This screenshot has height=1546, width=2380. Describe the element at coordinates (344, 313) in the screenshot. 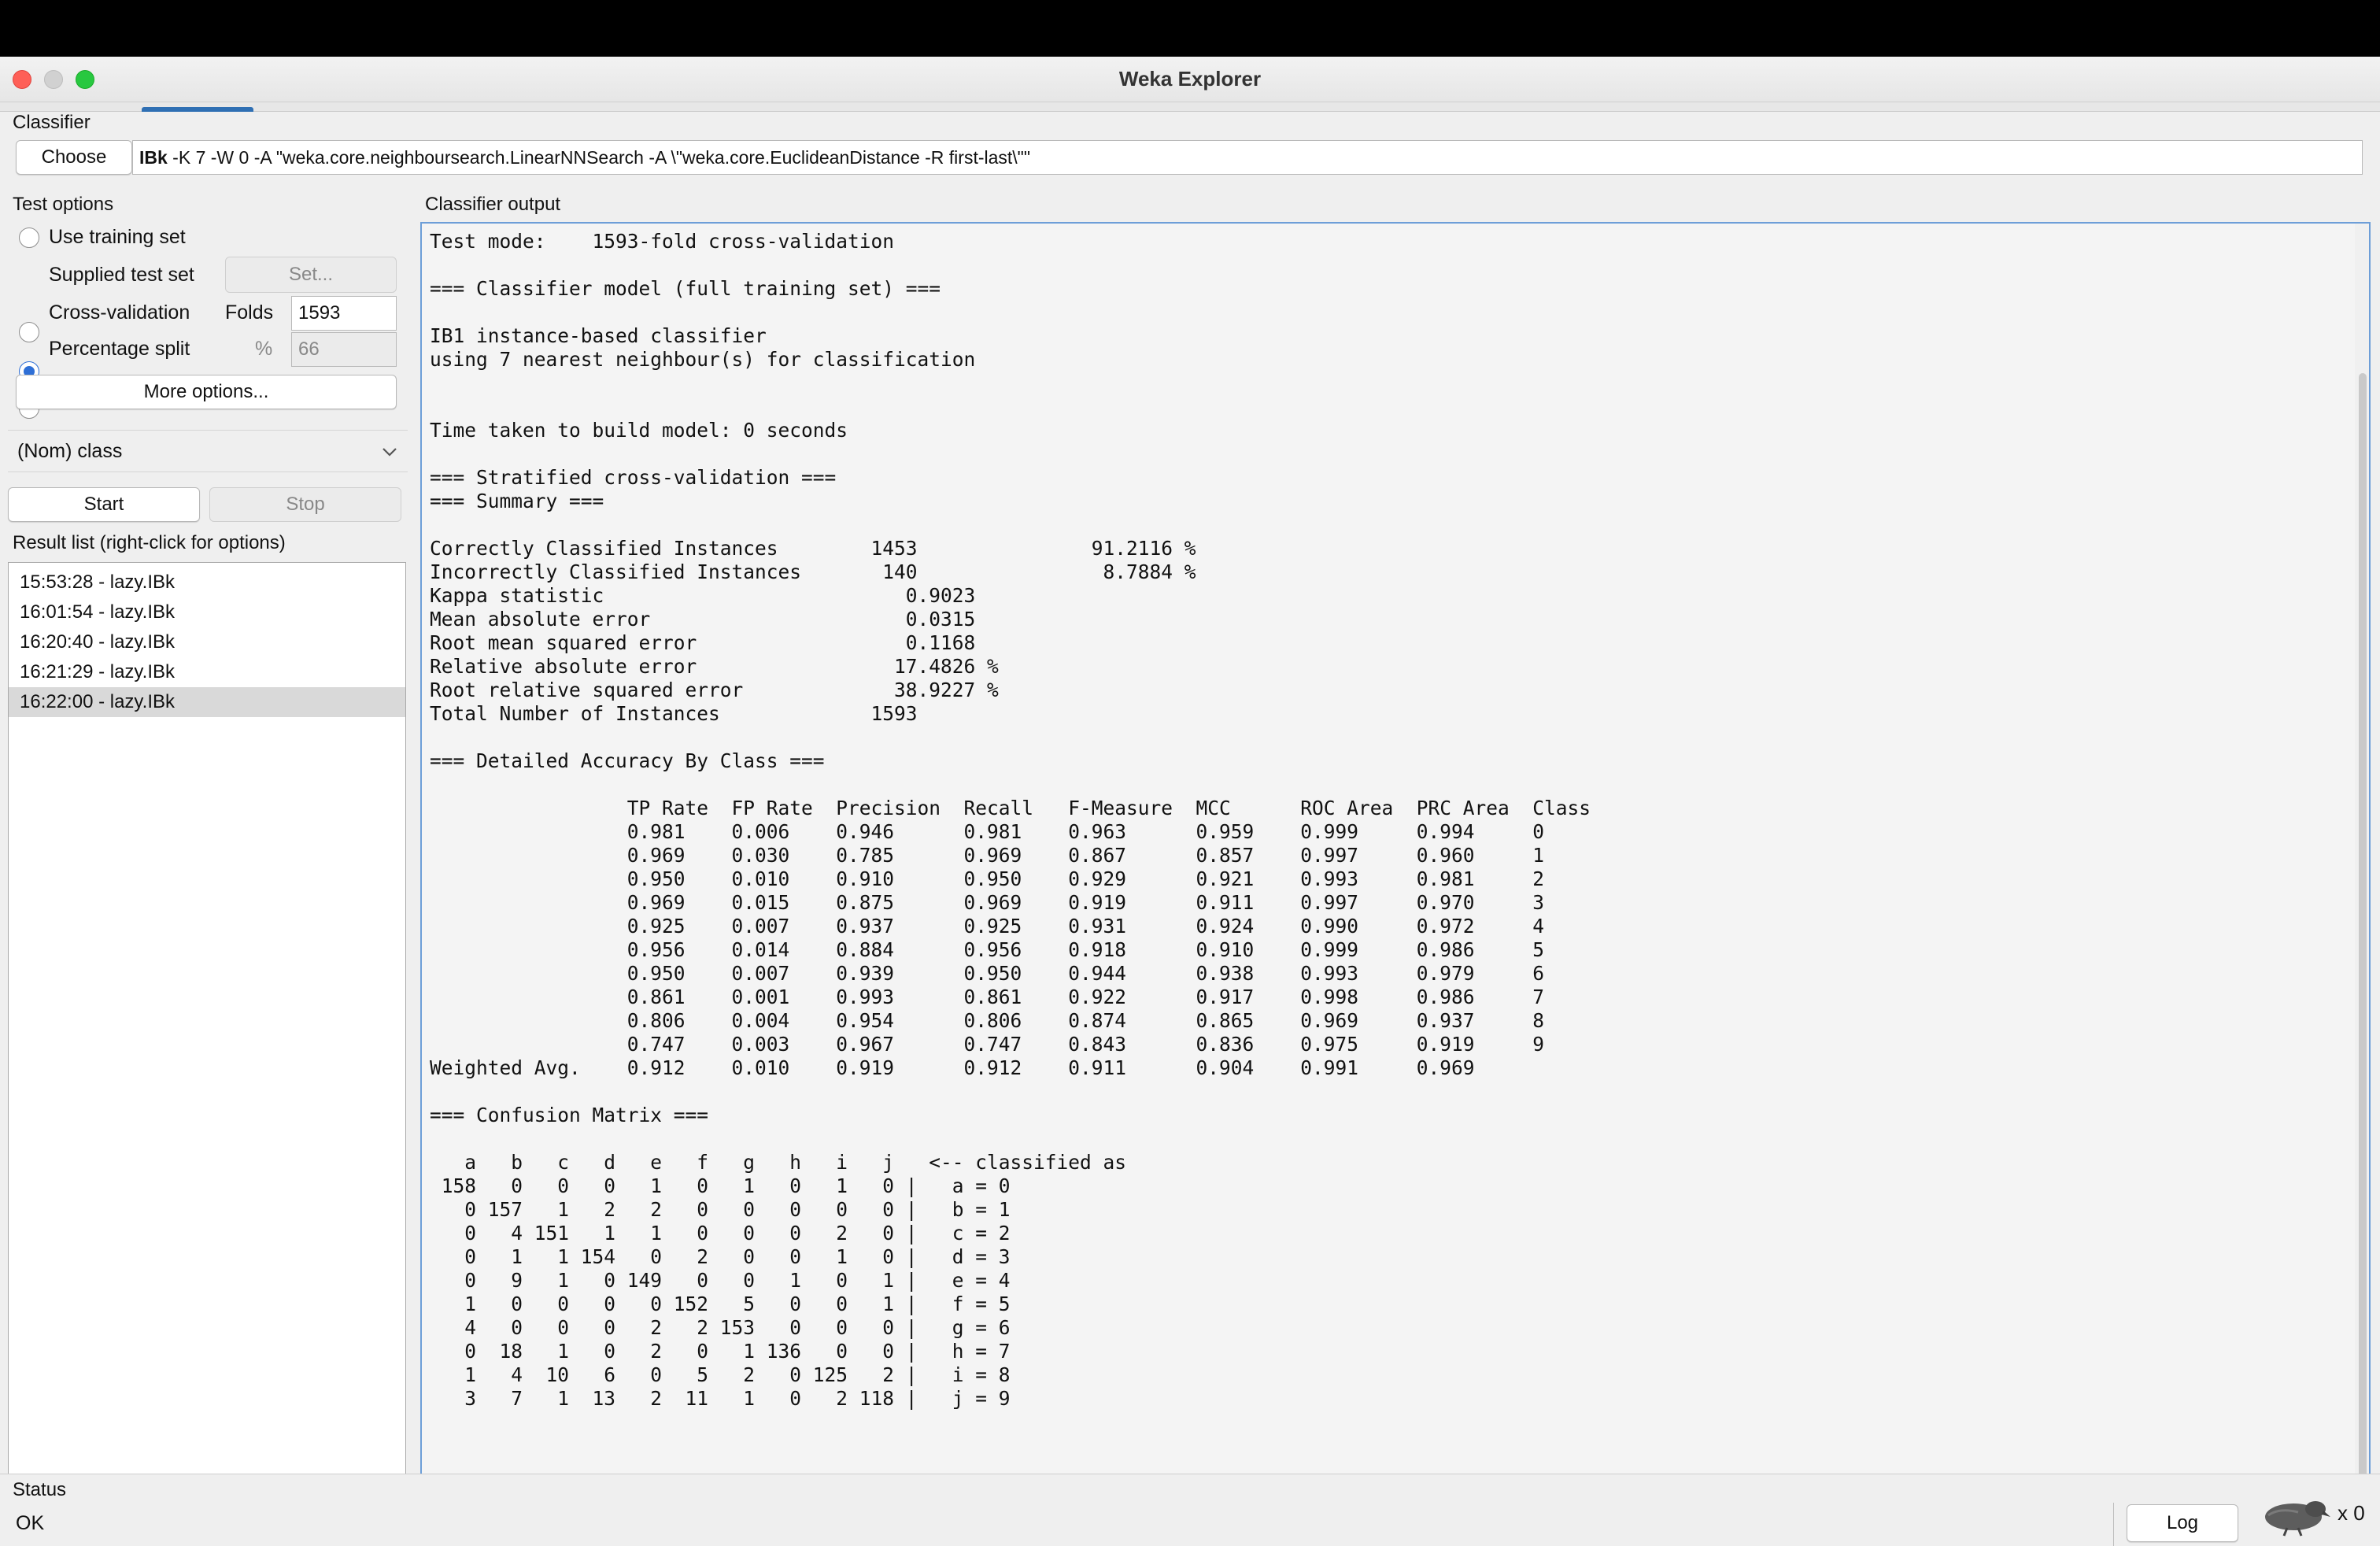

I see `folds-input: 1593` at that location.